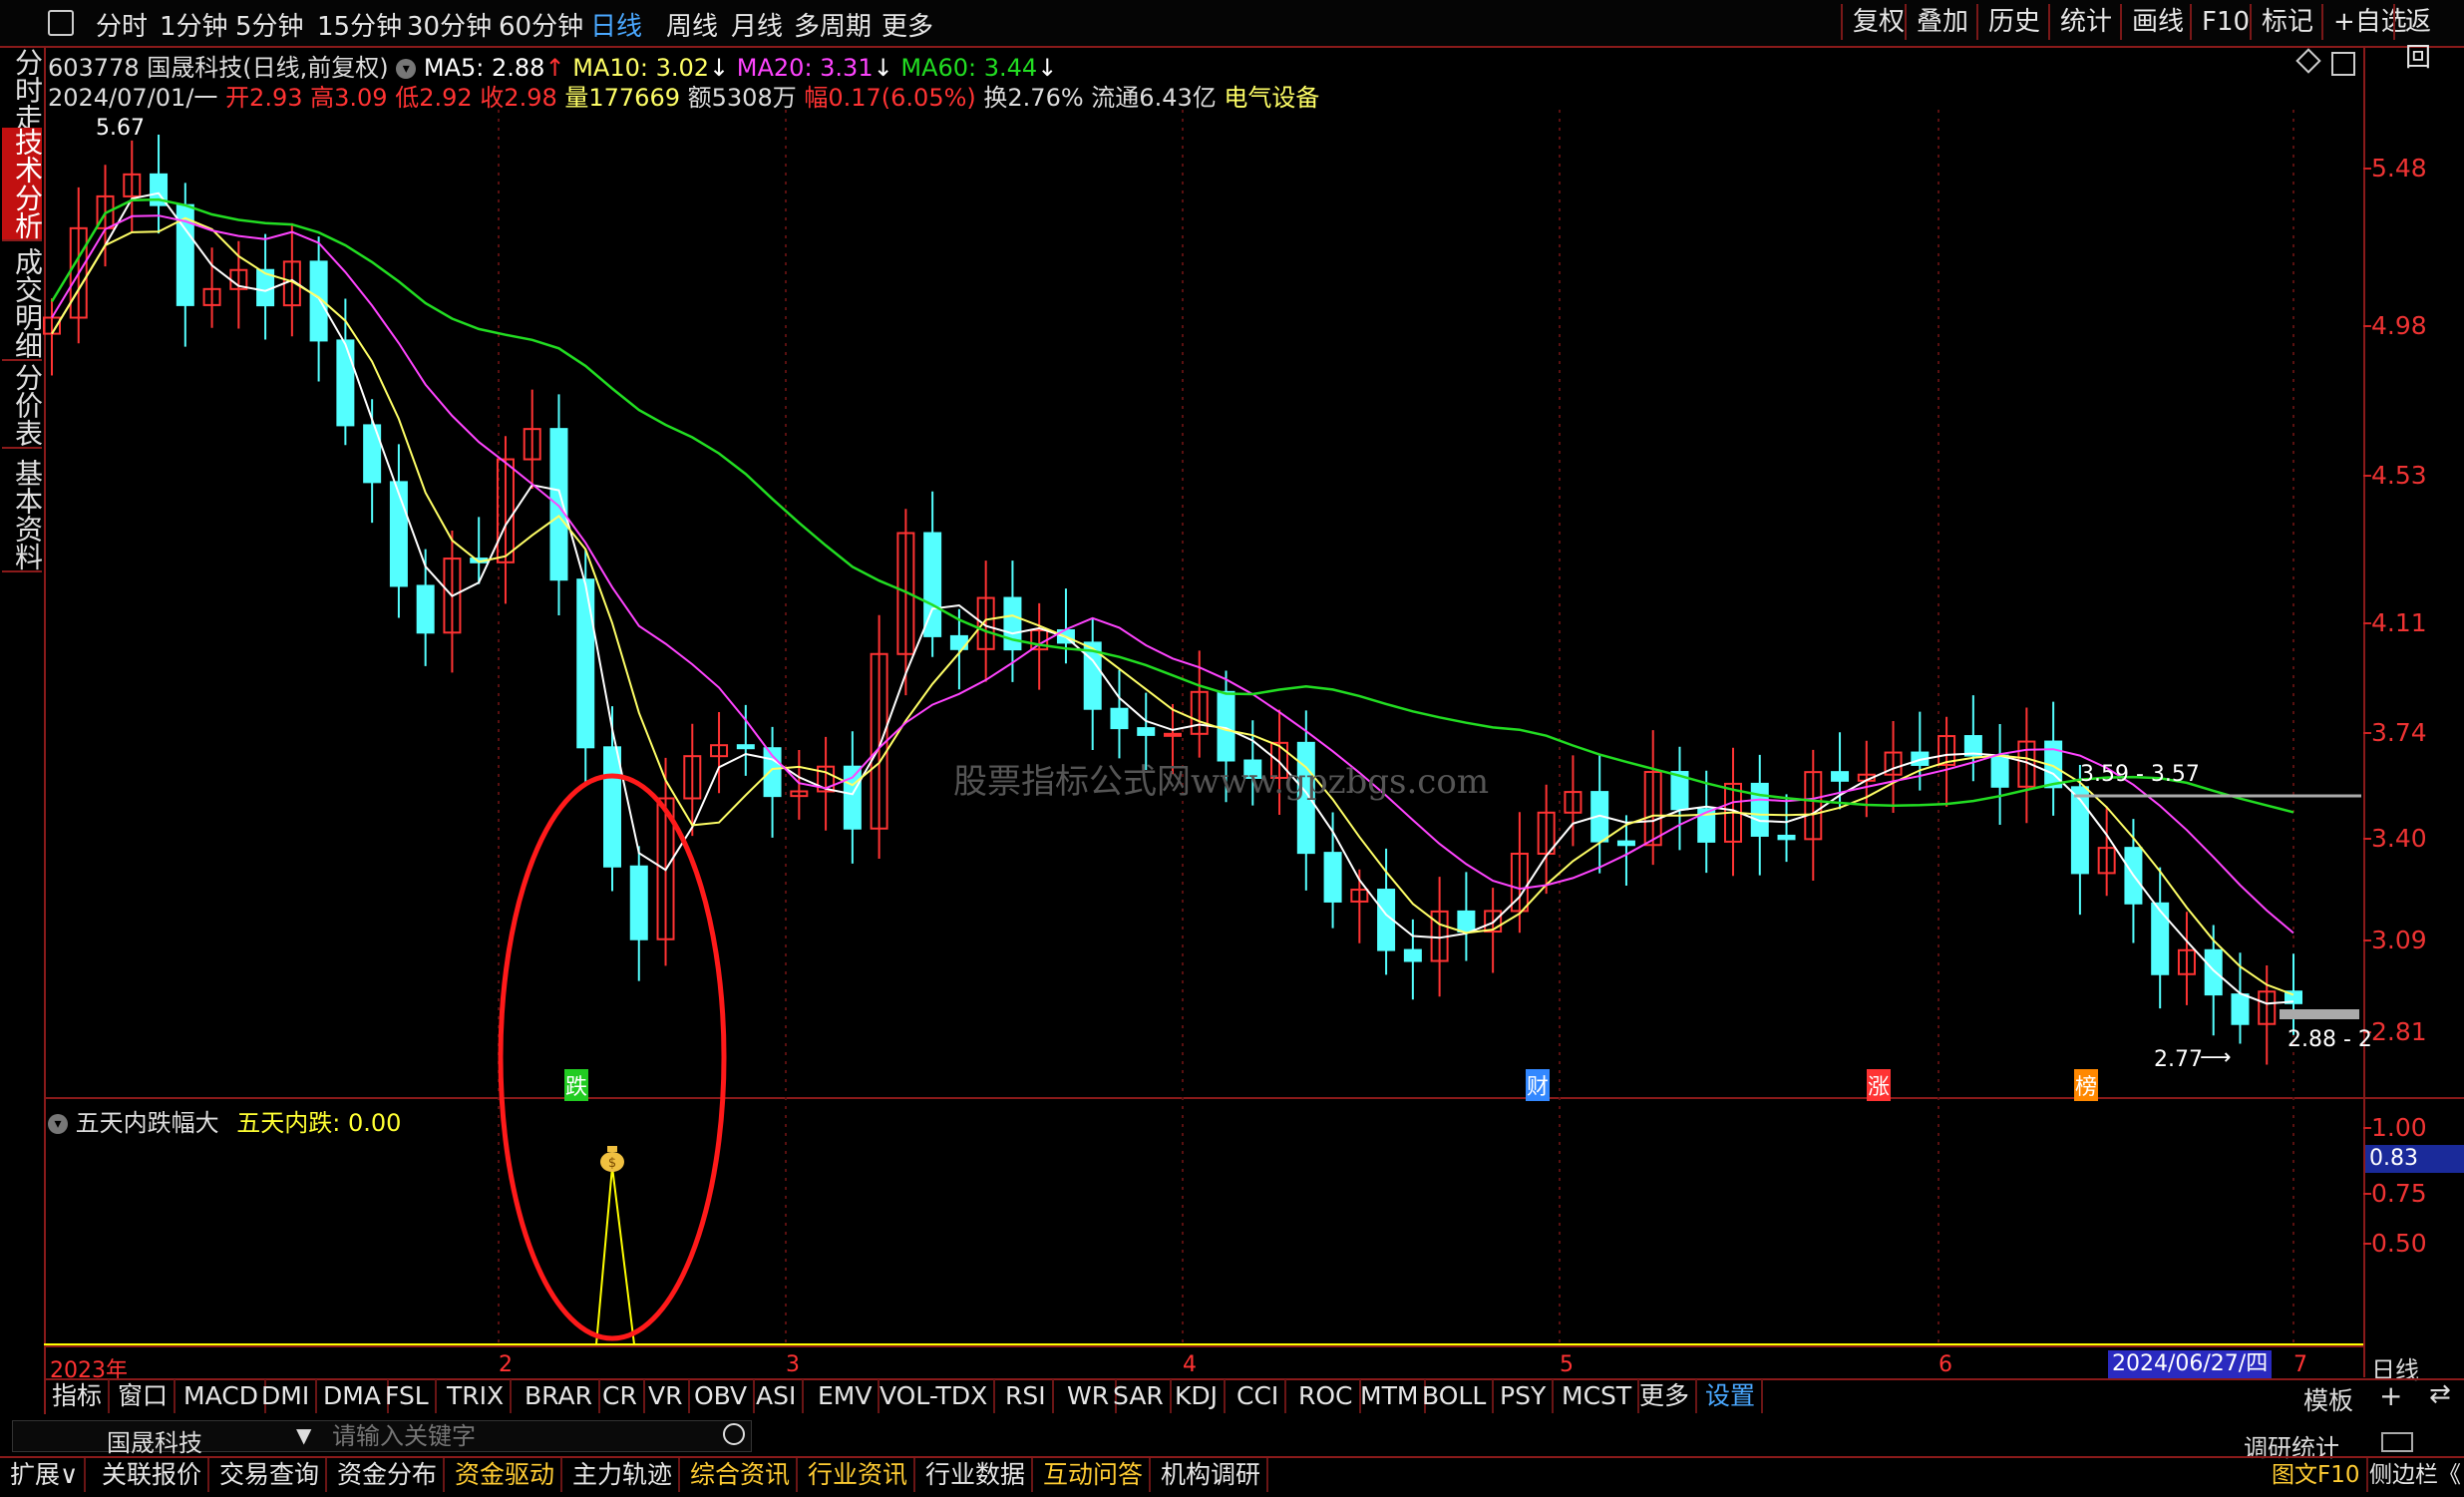 This screenshot has height=1497, width=2464. Describe the element at coordinates (559, 1396) in the screenshot. I see `indicator-tab-brar: BRAR` at that location.